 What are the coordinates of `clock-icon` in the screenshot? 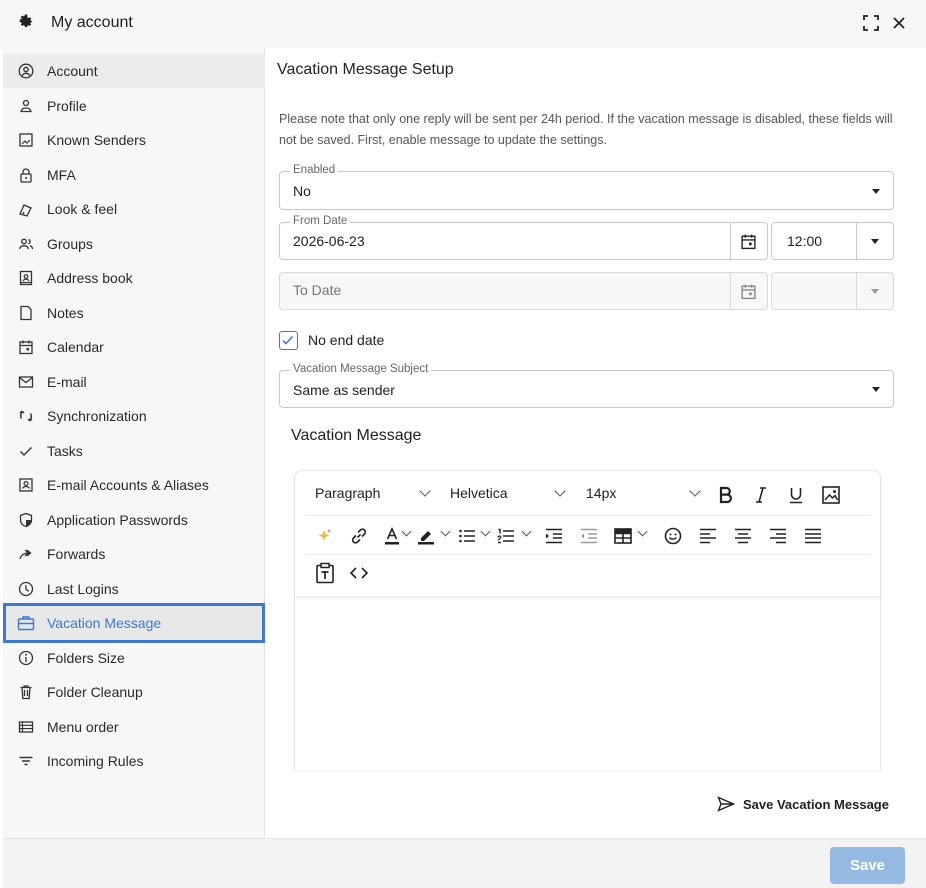 It's located at (26, 589).